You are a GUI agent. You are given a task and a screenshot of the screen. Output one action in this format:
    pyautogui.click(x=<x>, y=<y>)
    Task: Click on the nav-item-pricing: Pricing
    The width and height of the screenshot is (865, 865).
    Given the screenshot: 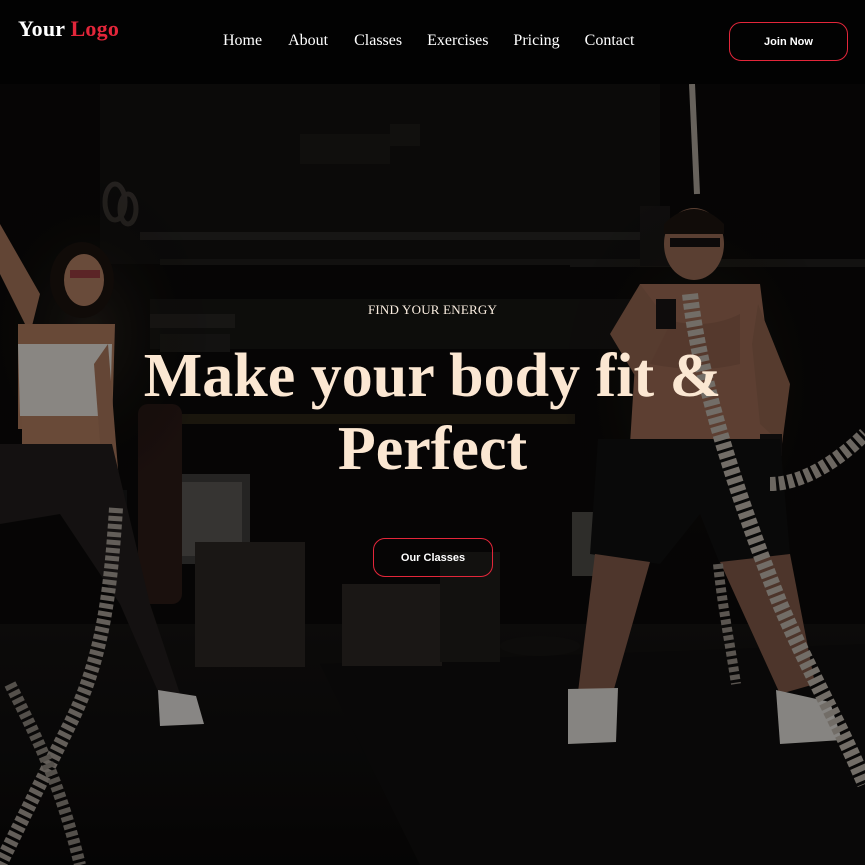 What is the action you would take?
    pyautogui.click(x=548, y=41)
    